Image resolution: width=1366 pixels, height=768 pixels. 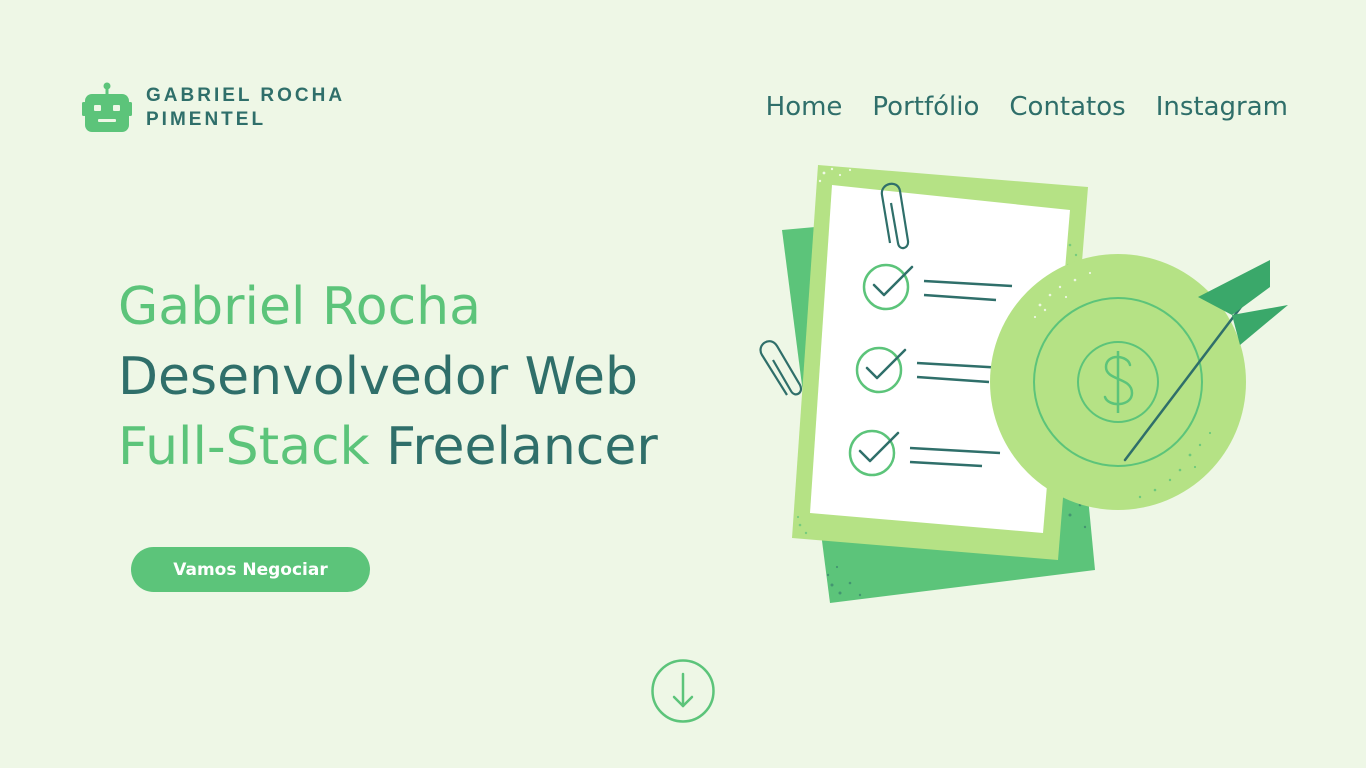 I want to click on brand-name: GABRIEL ROCHA PIMENTEL, so click(x=245, y=108).